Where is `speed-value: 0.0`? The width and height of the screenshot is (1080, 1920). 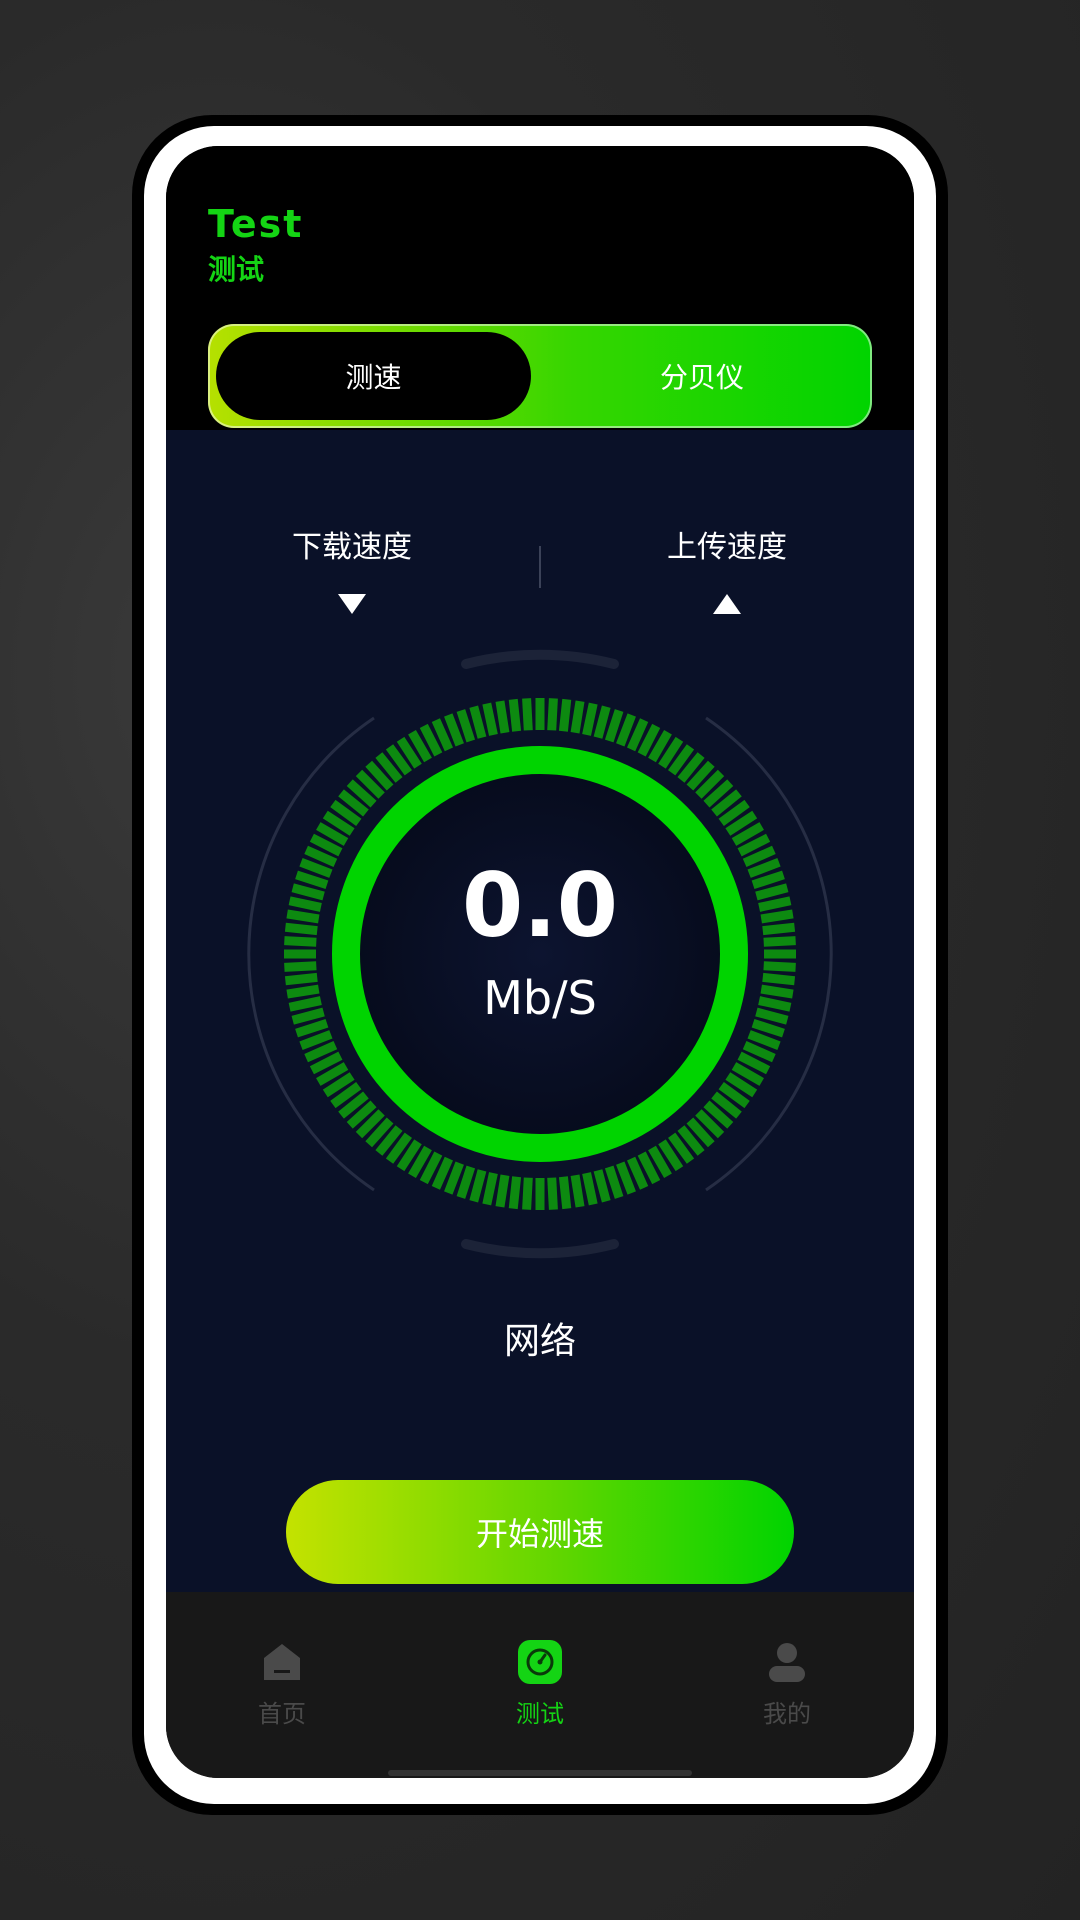
speed-value: 0.0 is located at coordinates (540, 905).